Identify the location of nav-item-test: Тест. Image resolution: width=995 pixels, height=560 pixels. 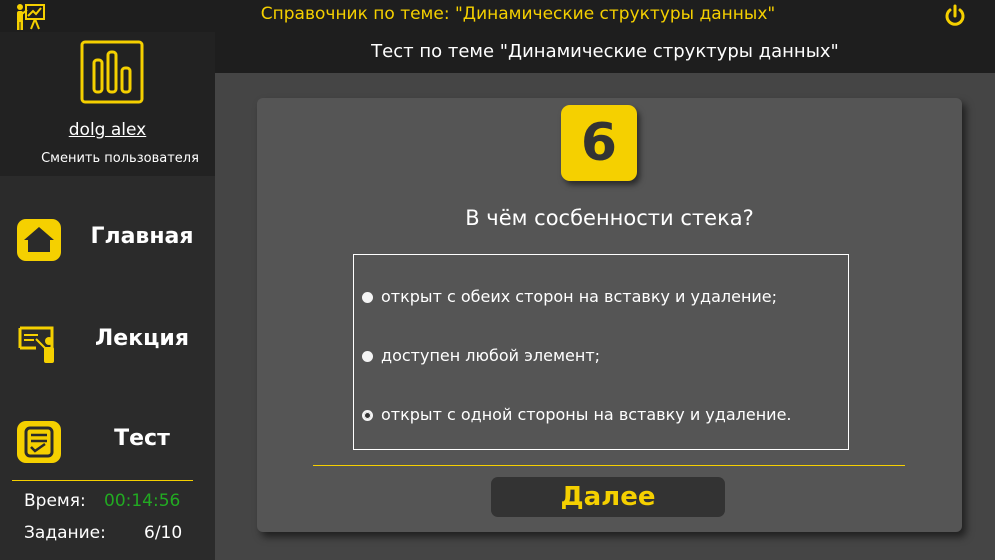
(107, 442).